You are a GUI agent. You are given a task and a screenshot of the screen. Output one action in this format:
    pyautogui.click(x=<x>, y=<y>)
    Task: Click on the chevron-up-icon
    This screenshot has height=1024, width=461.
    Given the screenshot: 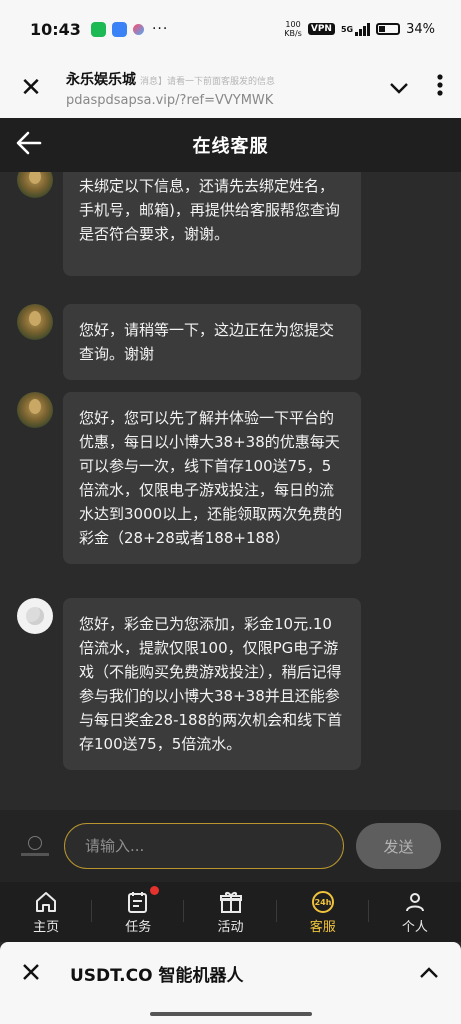 What is the action you would take?
    pyautogui.click(x=429, y=973)
    